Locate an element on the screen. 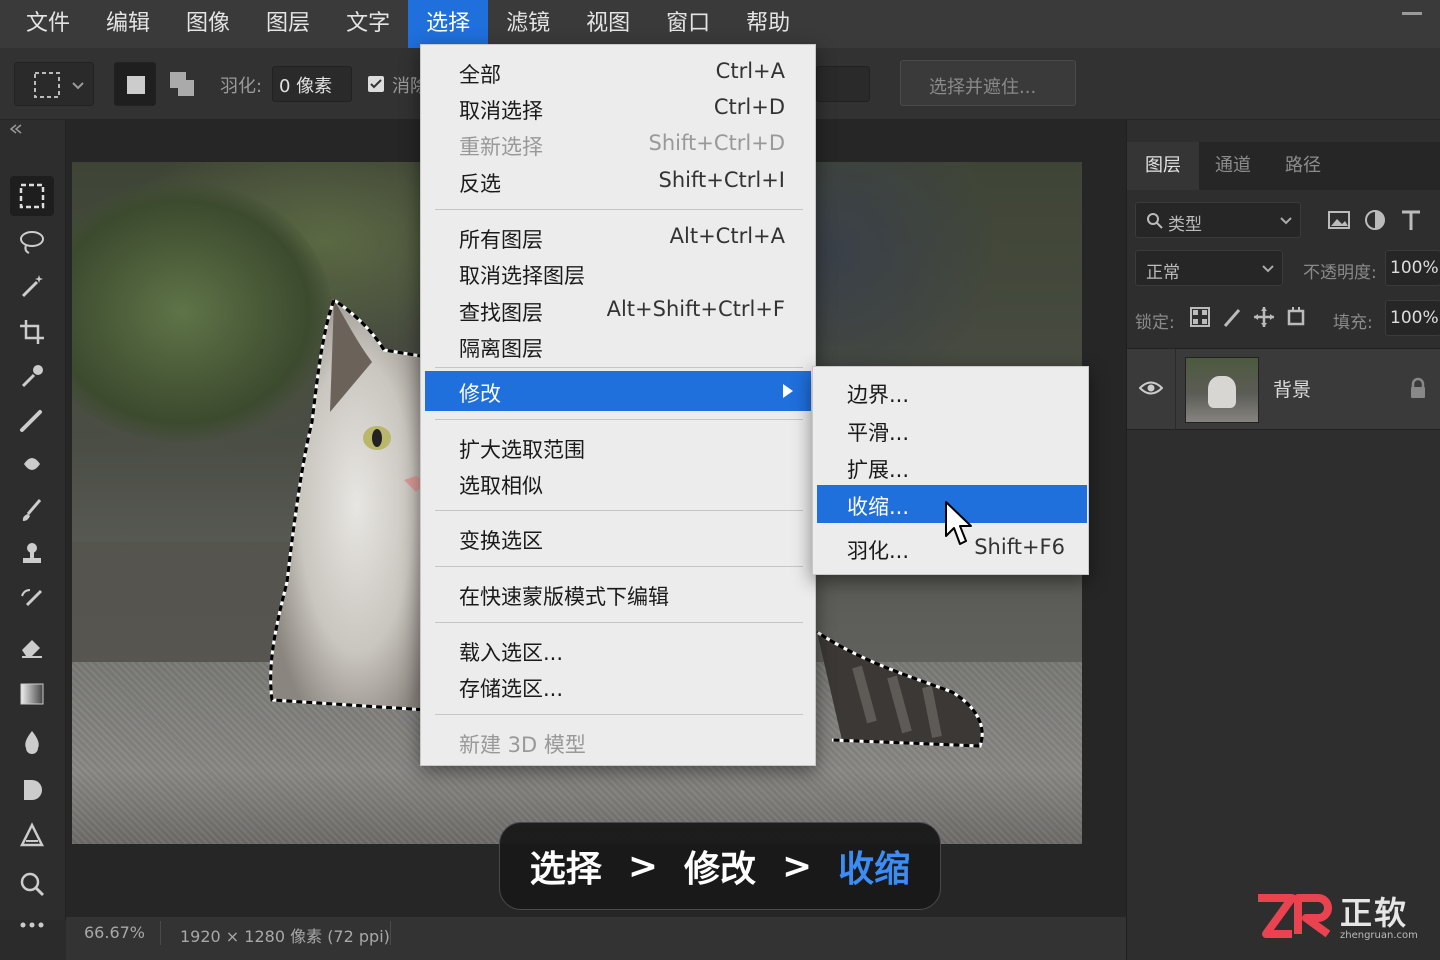 The image size is (1440, 960). feather-input: 0 像素 is located at coordinates (312, 84).